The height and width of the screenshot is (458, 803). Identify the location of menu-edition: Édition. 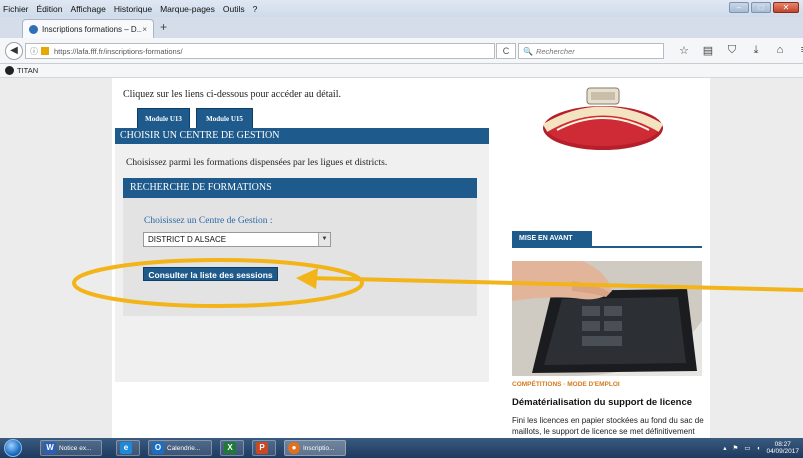
(50, 9).